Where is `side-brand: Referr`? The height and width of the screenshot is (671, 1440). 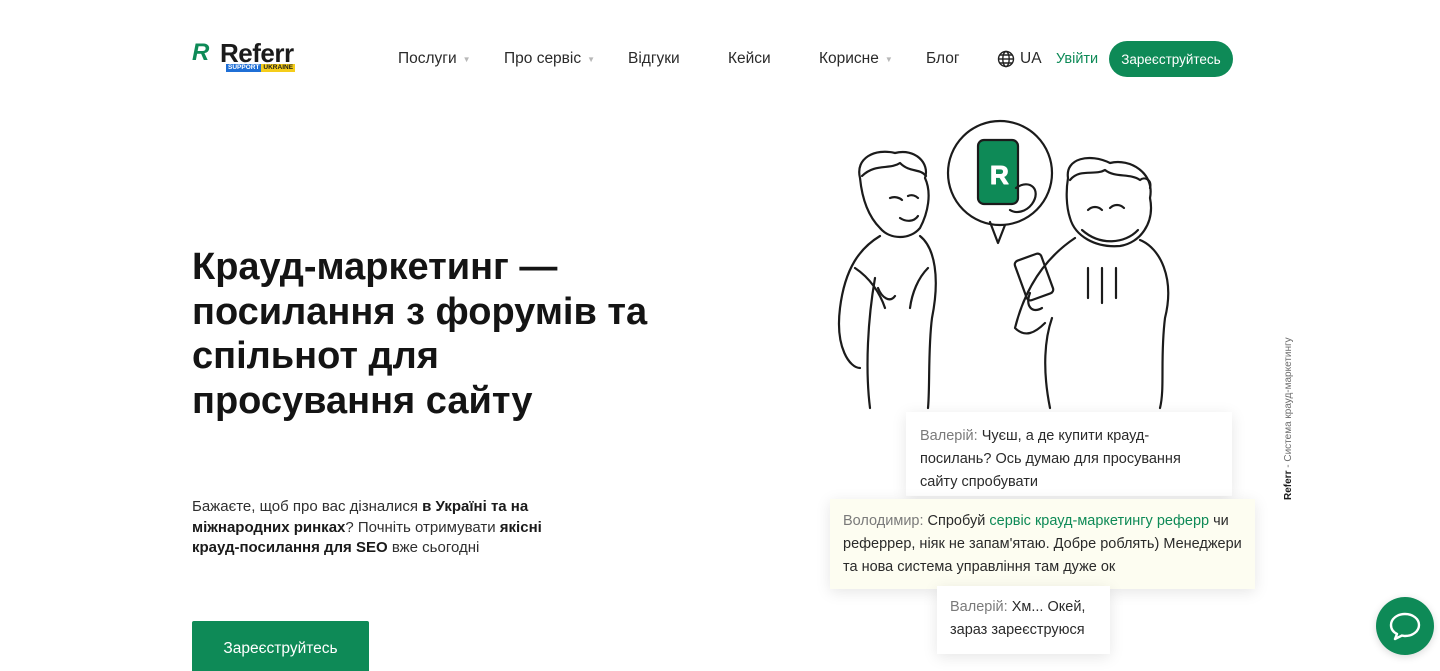 side-brand: Referr is located at coordinates (1288, 485).